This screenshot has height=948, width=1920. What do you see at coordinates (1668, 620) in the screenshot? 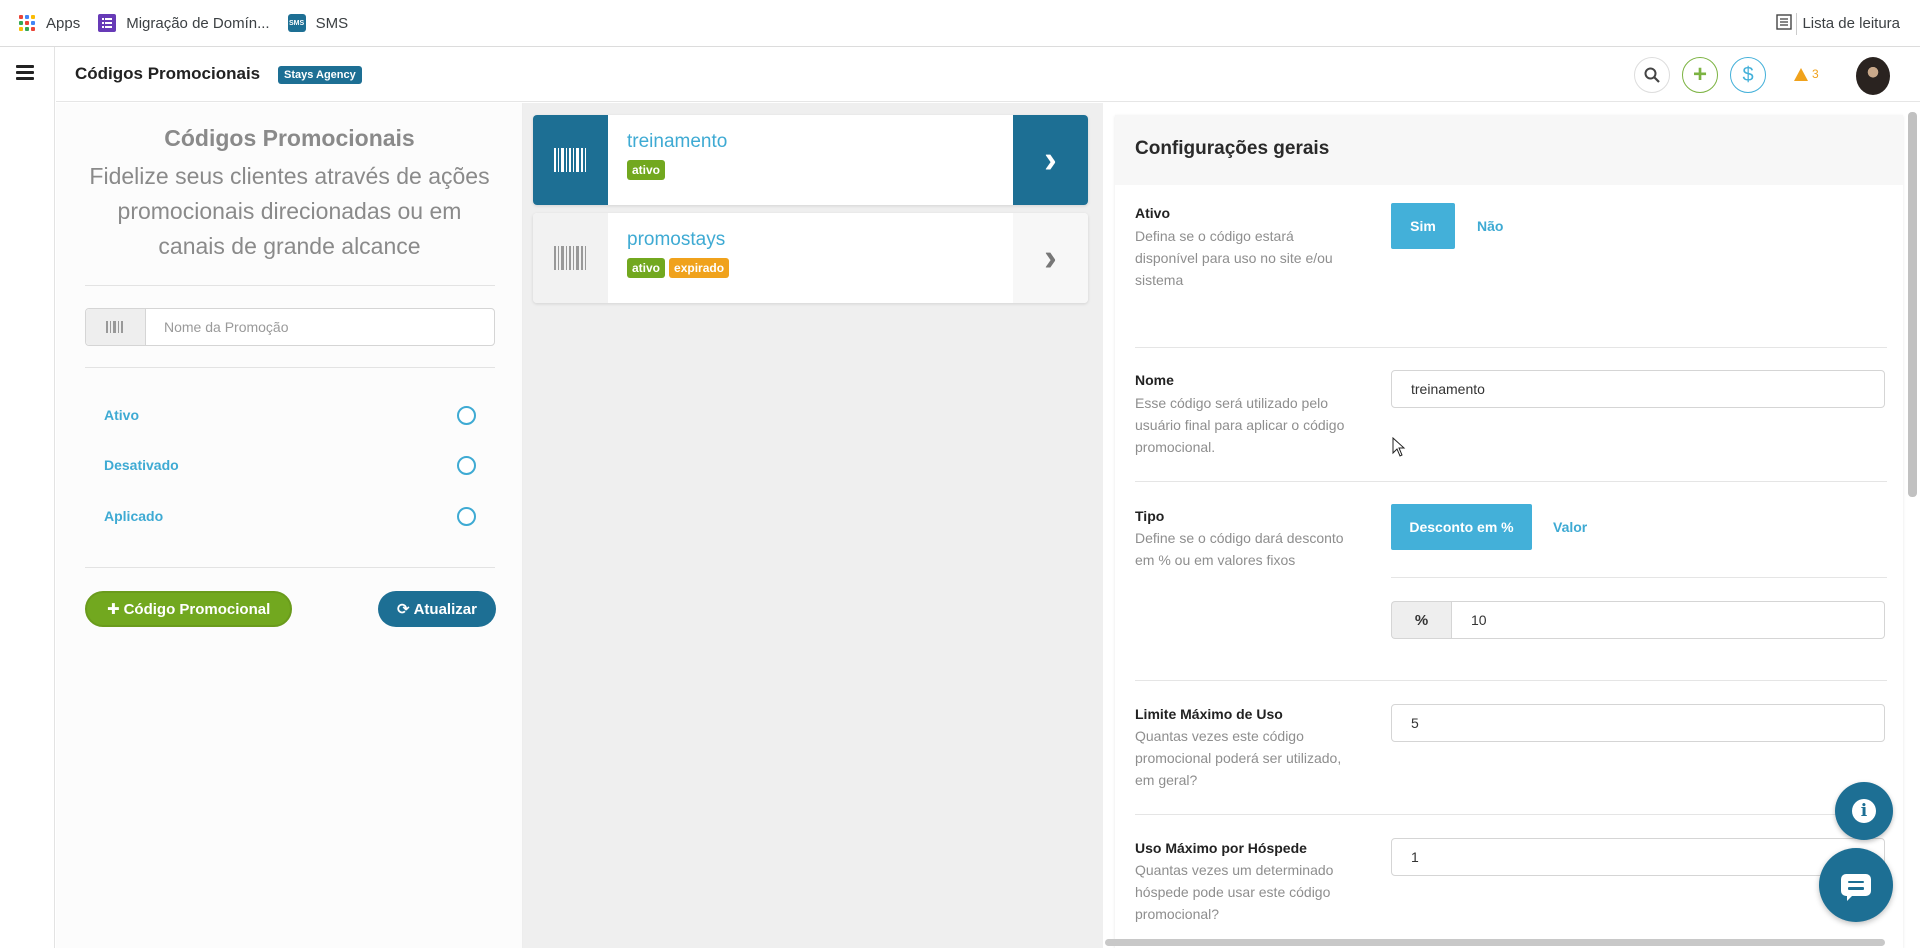
I see `discount-amount-input: 10` at bounding box center [1668, 620].